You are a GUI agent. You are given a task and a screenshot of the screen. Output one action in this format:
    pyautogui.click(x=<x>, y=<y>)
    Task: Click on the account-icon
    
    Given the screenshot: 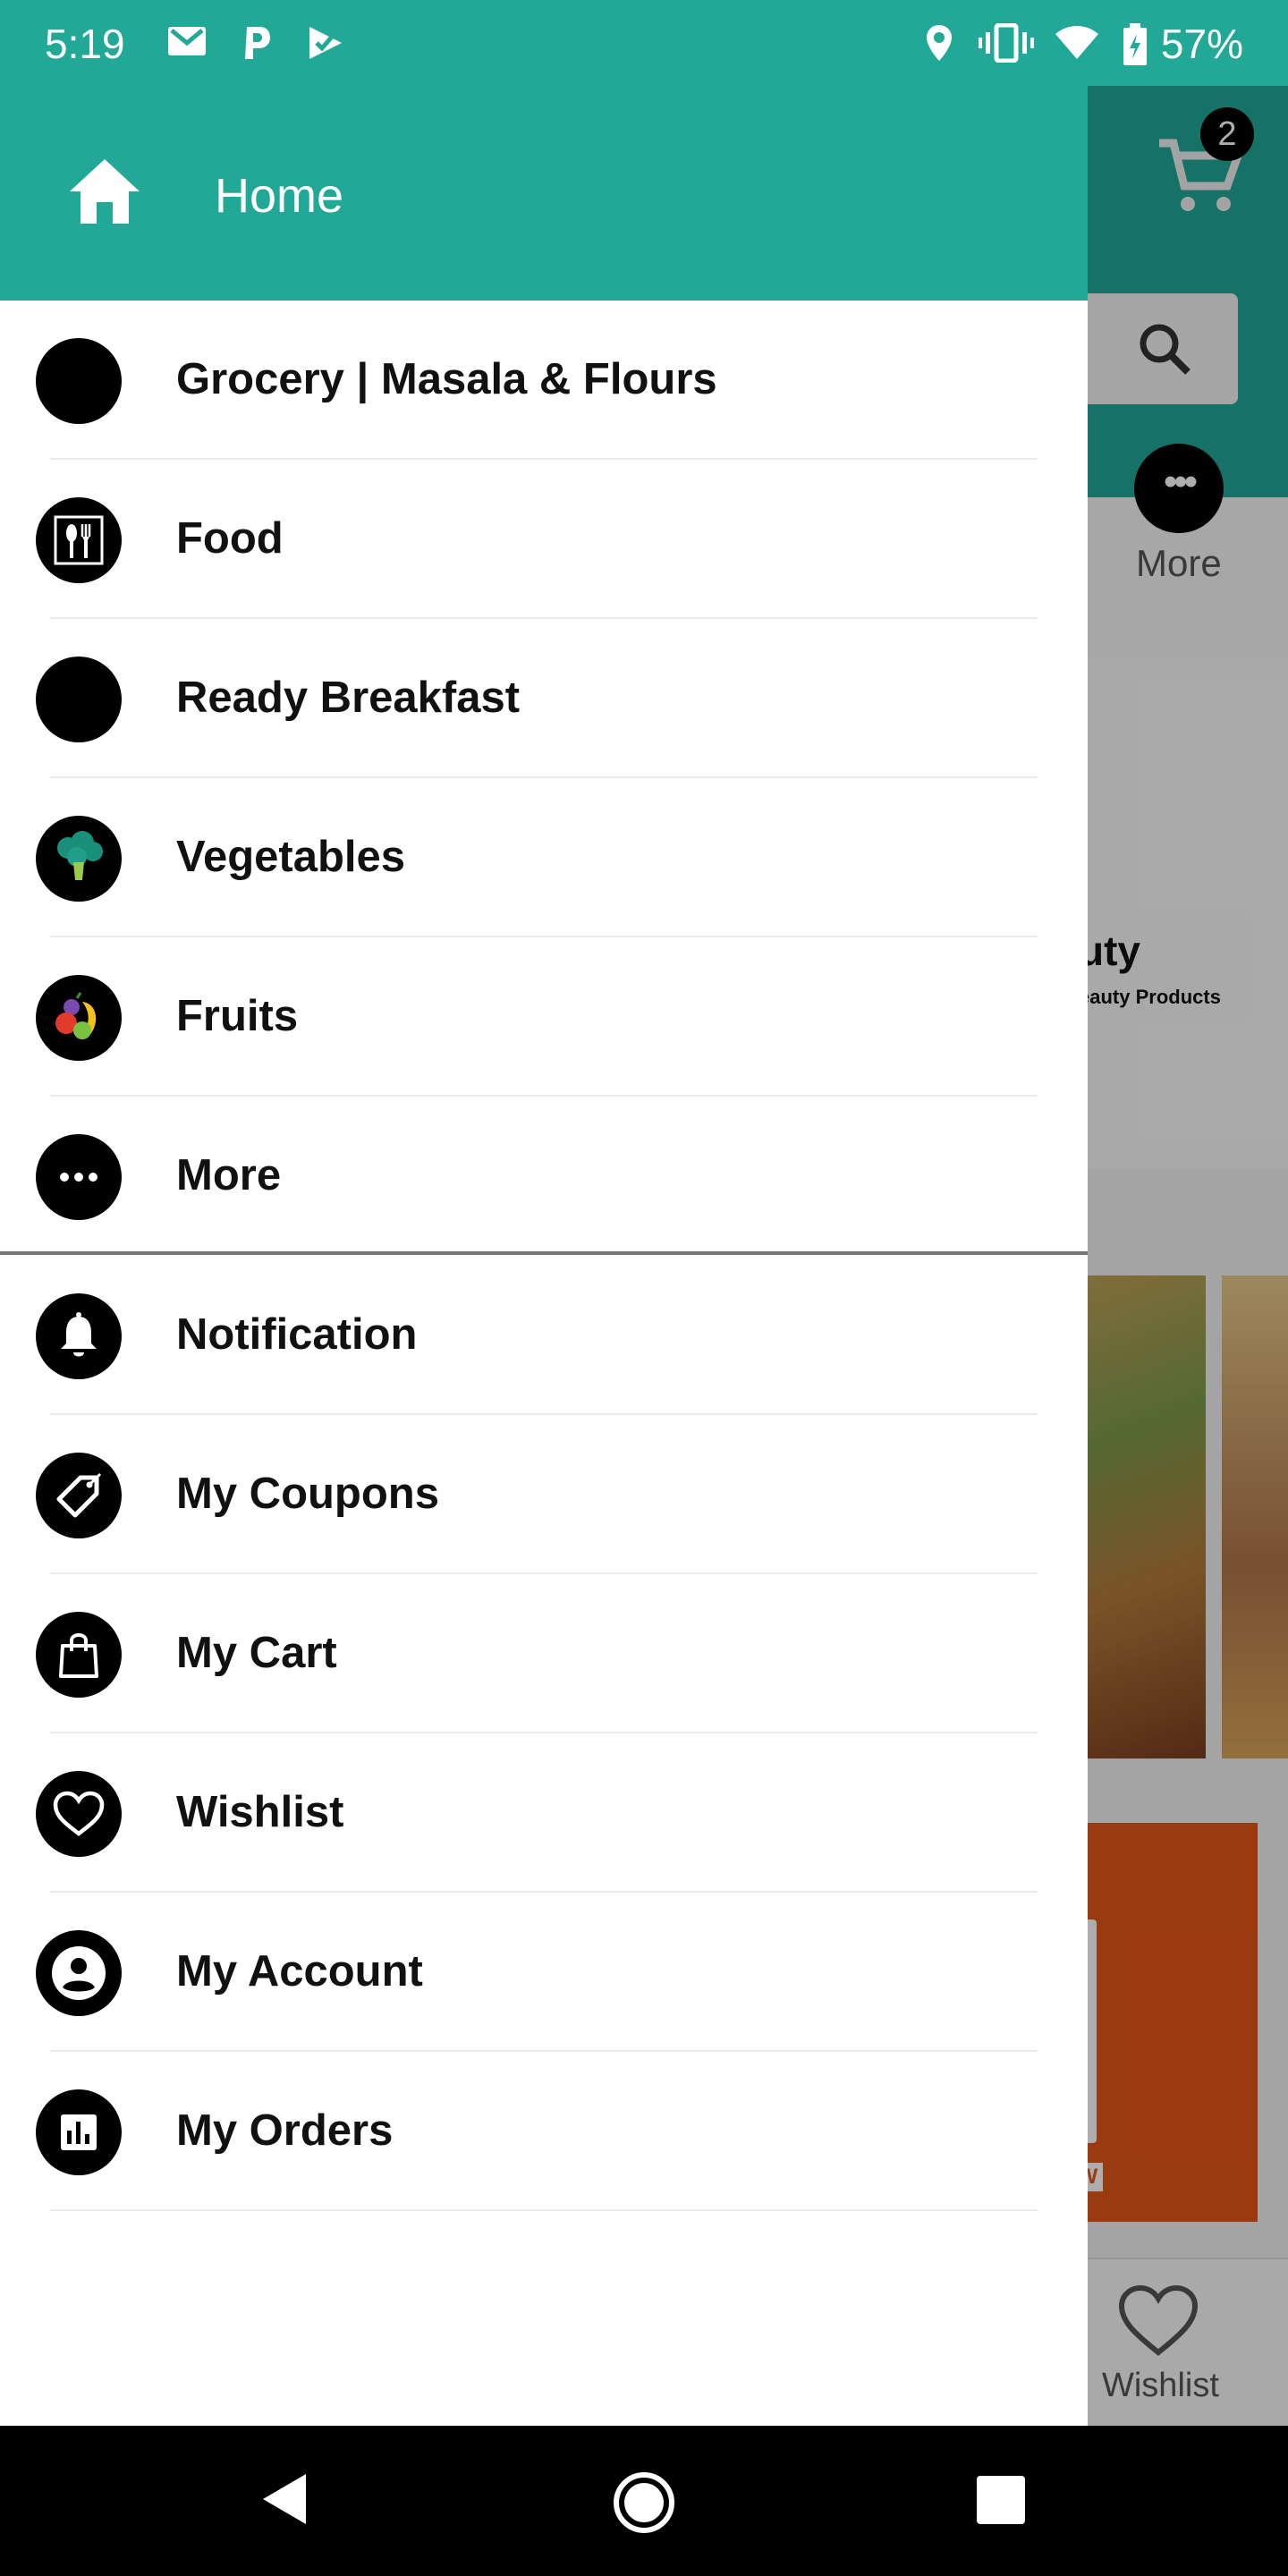 What is the action you would take?
    pyautogui.click(x=79, y=1973)
    